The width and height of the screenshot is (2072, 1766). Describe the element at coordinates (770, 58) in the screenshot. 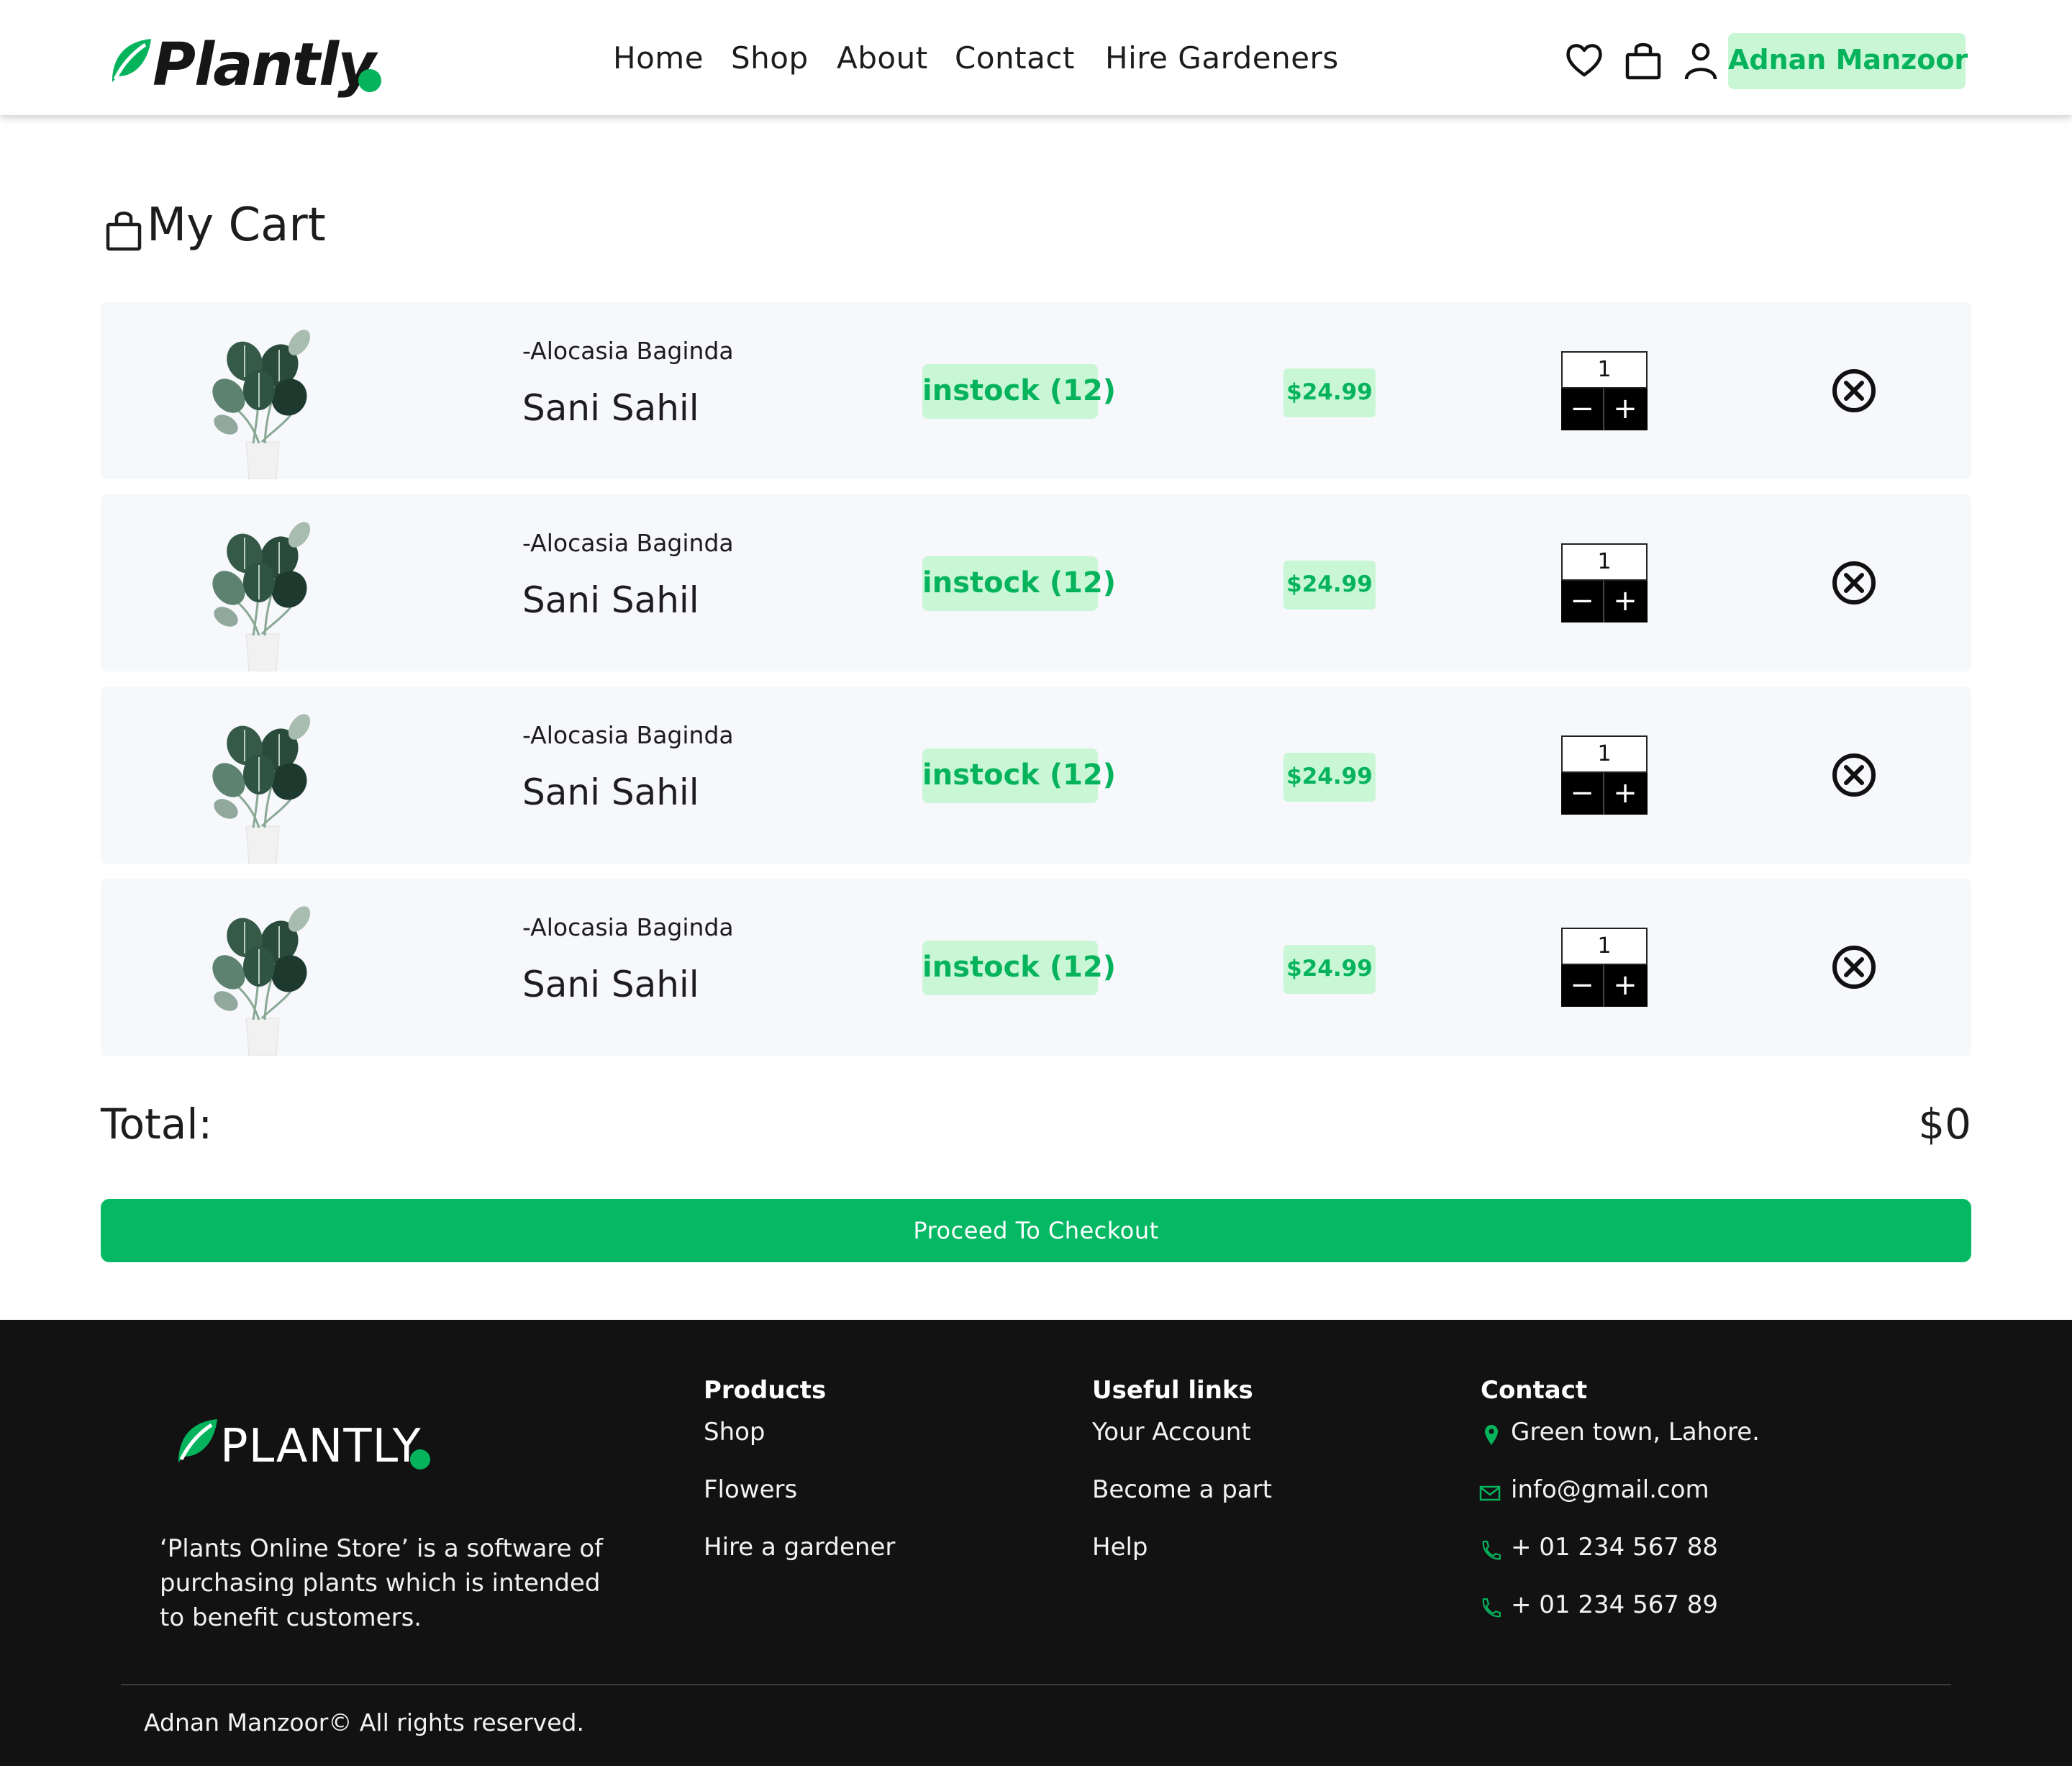

I see `nav-shop: Shop` at that location.